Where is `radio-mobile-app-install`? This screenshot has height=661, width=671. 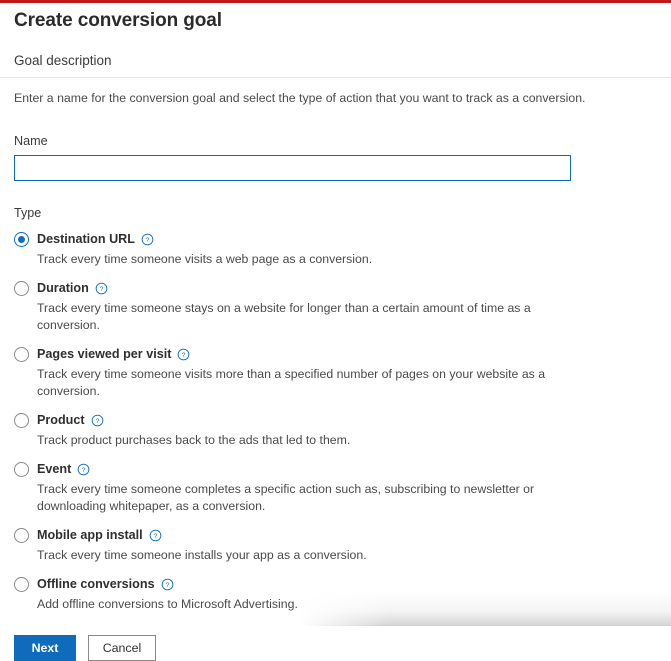
radio-mobile-app-install is located at coordinates (21, 535).